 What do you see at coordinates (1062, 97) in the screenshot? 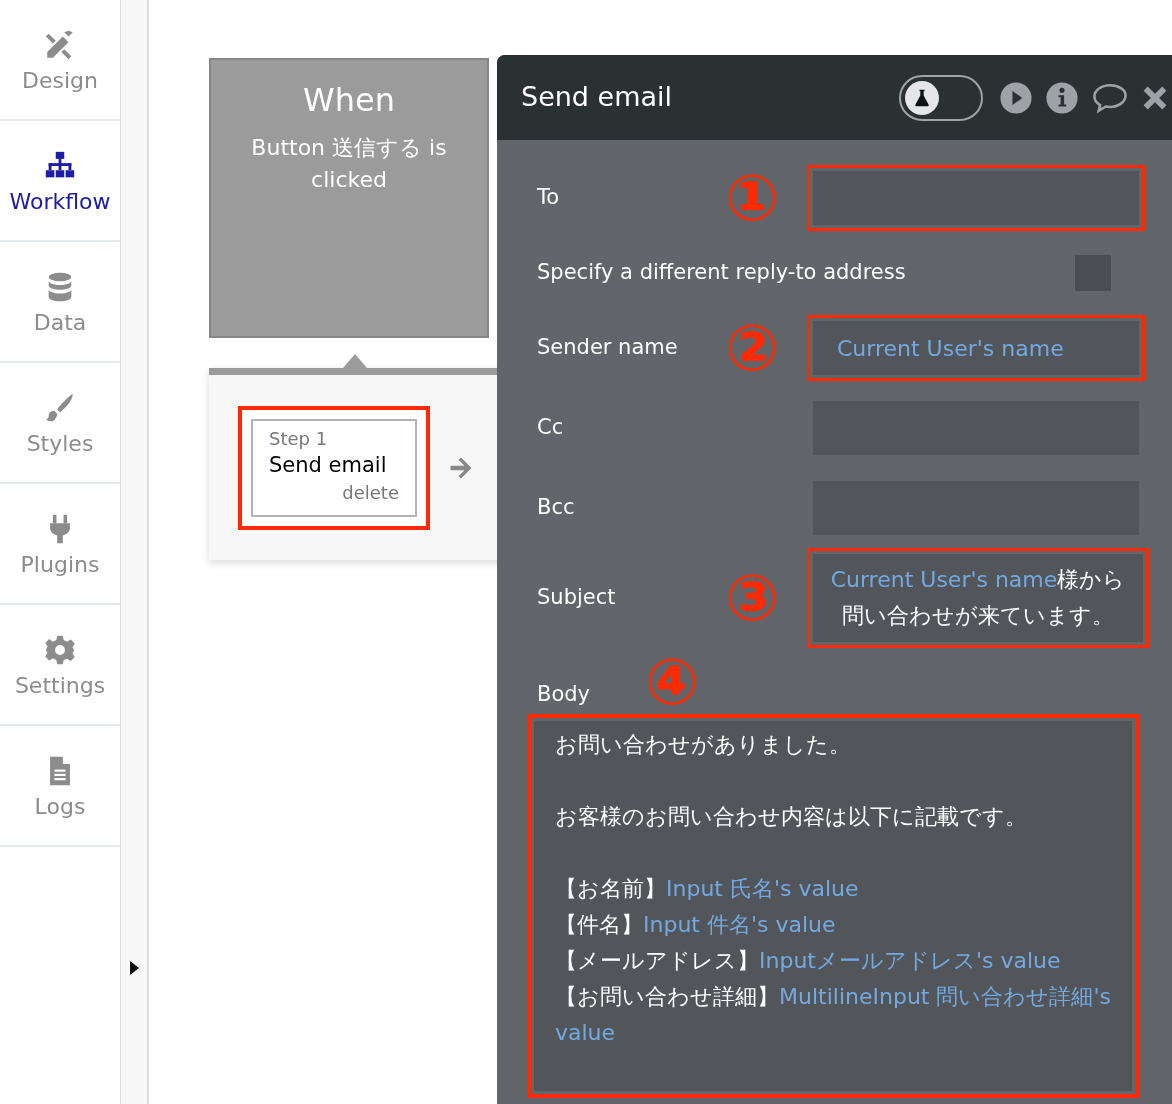
I see `info-icon` at bounding box center [1062, 97].